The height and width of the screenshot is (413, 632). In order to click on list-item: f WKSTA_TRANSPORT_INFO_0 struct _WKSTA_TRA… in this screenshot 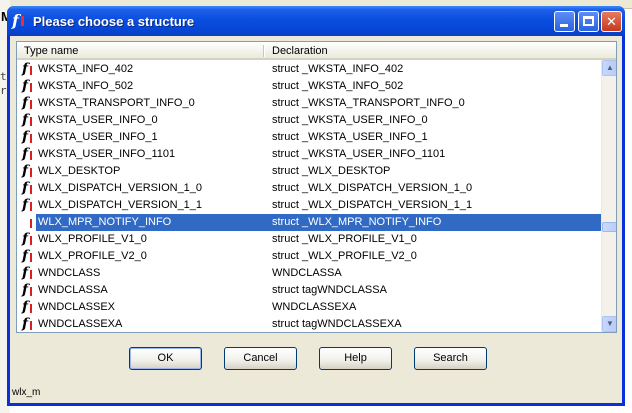, I will do `click(309, 103)`.